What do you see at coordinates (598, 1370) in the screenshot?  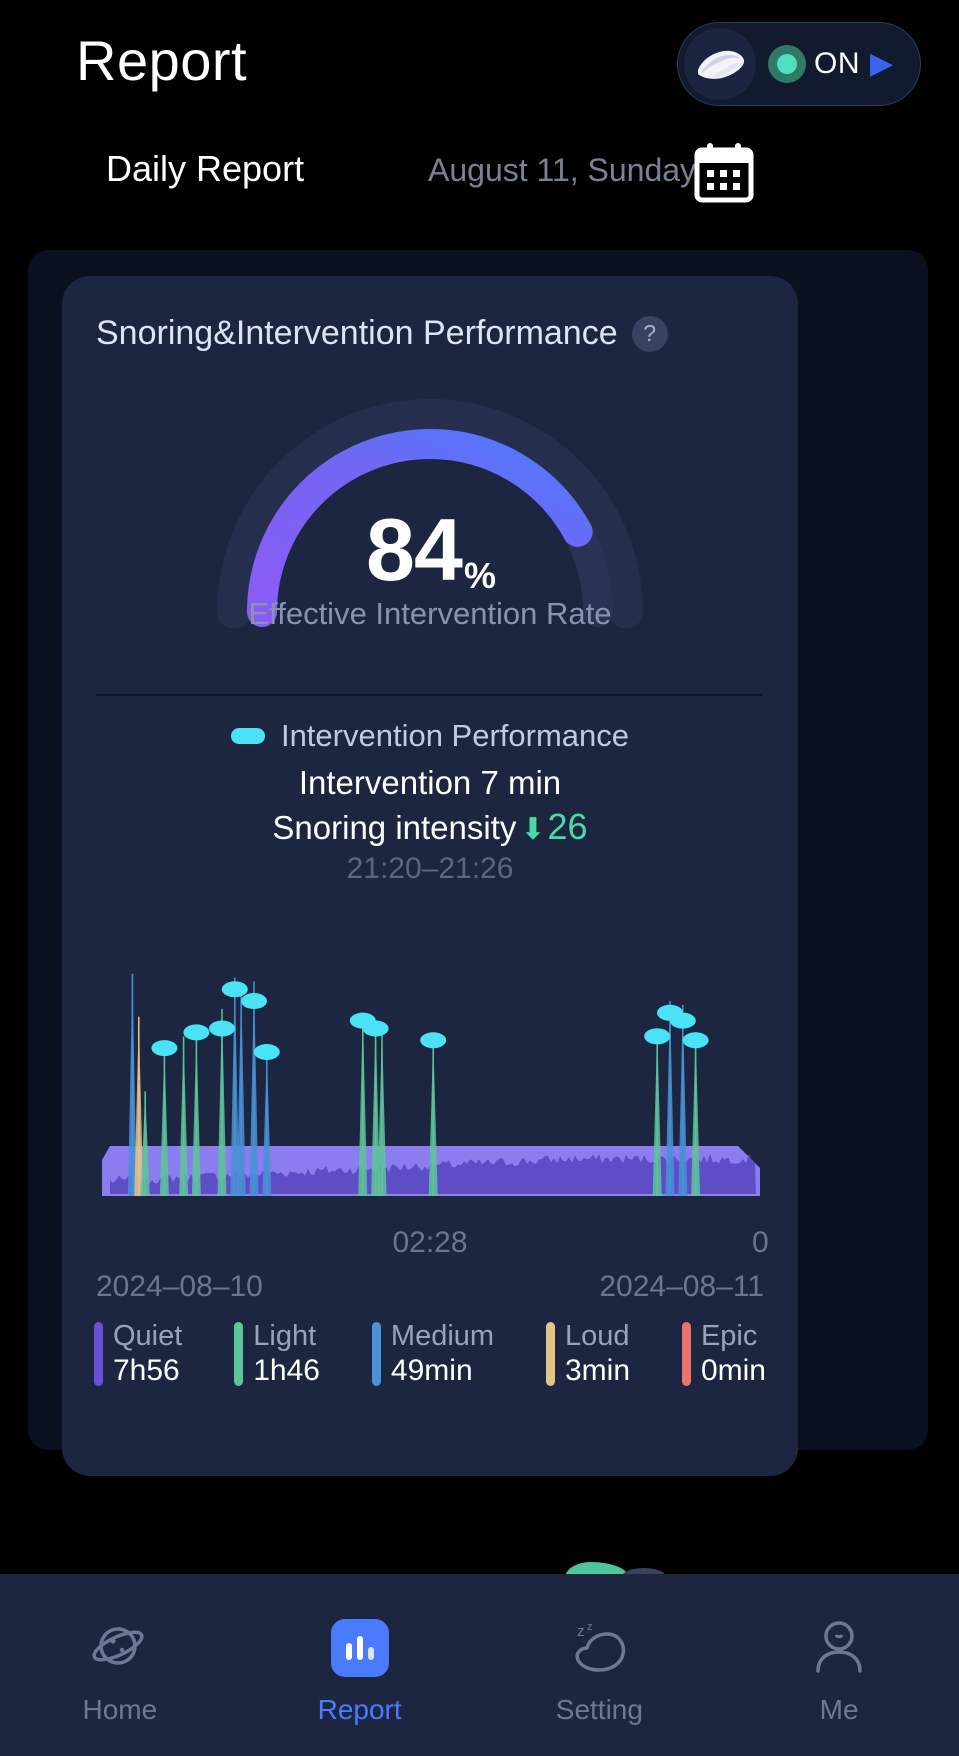 I see `legend-value: 3min` at bounding box center [598, 1370].